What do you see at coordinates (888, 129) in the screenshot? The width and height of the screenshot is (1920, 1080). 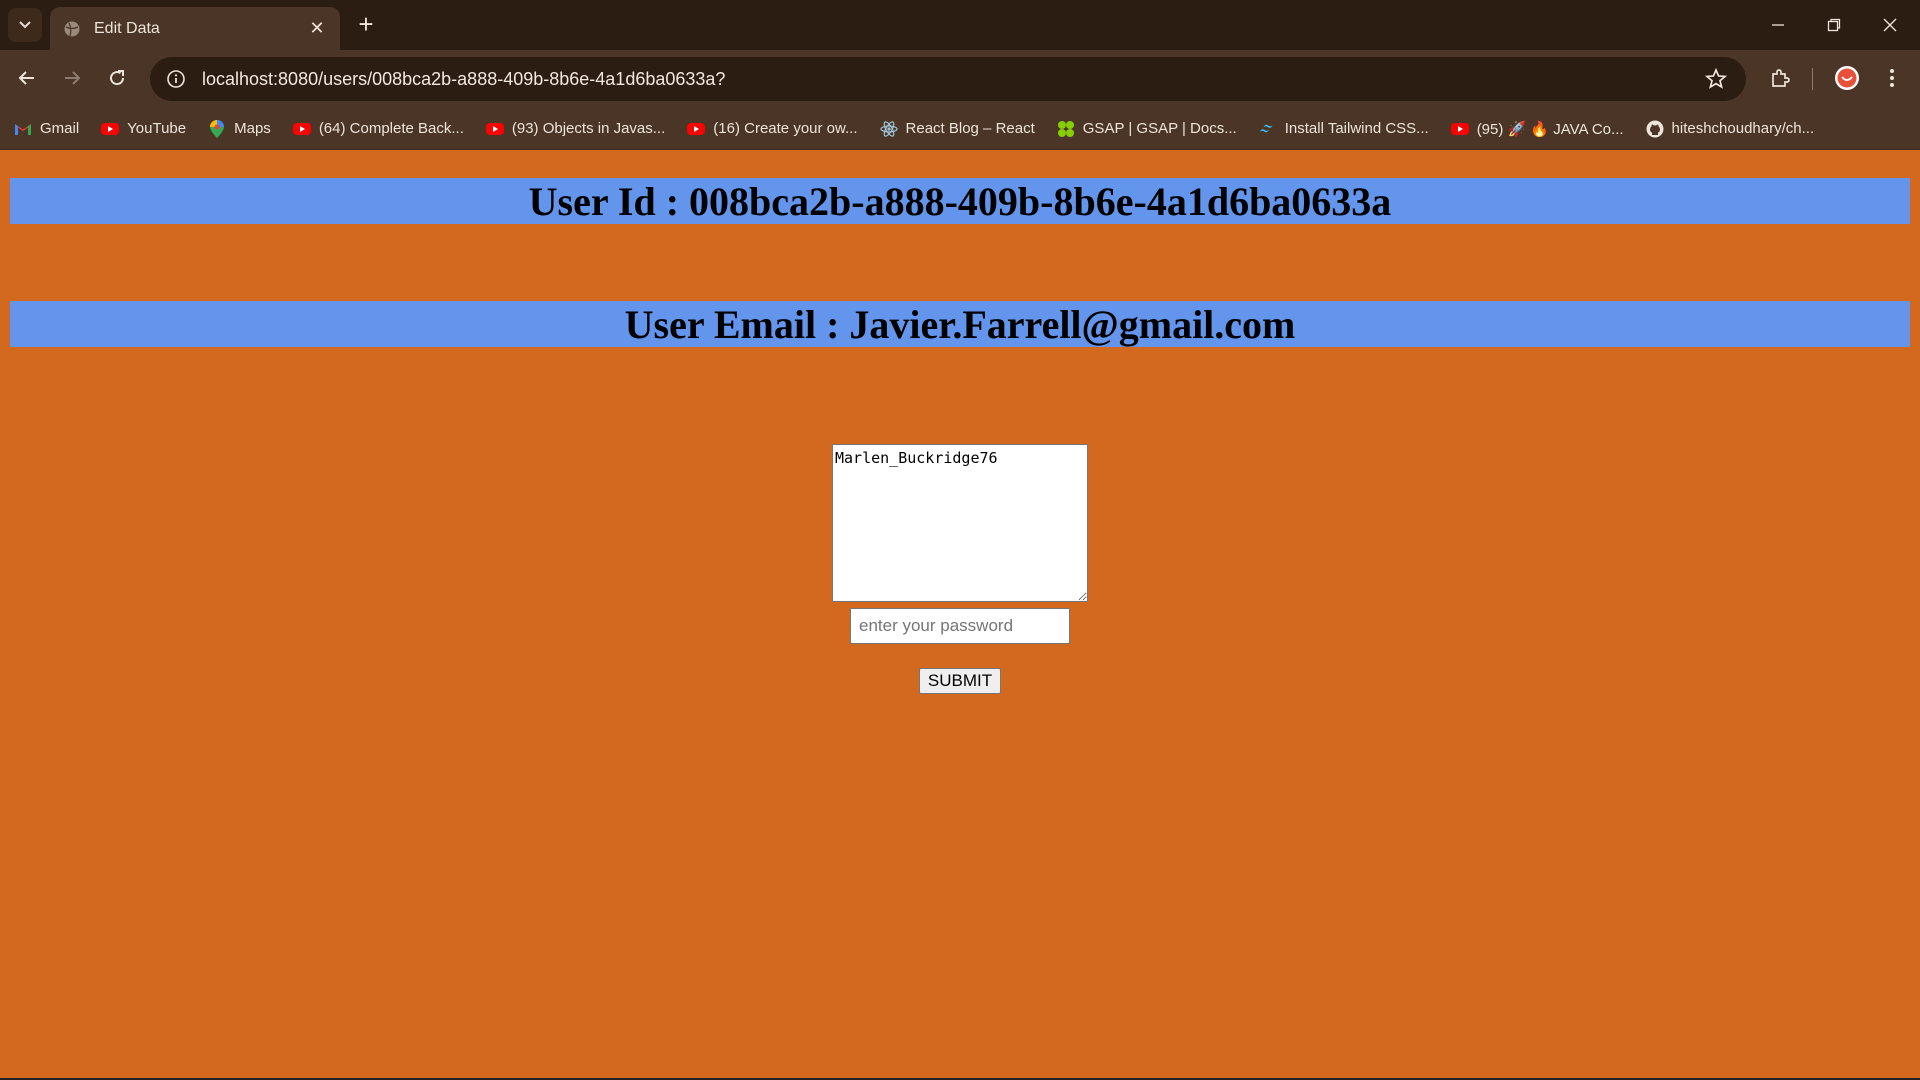 I see `react-icon` at bounding box center [888, 129].